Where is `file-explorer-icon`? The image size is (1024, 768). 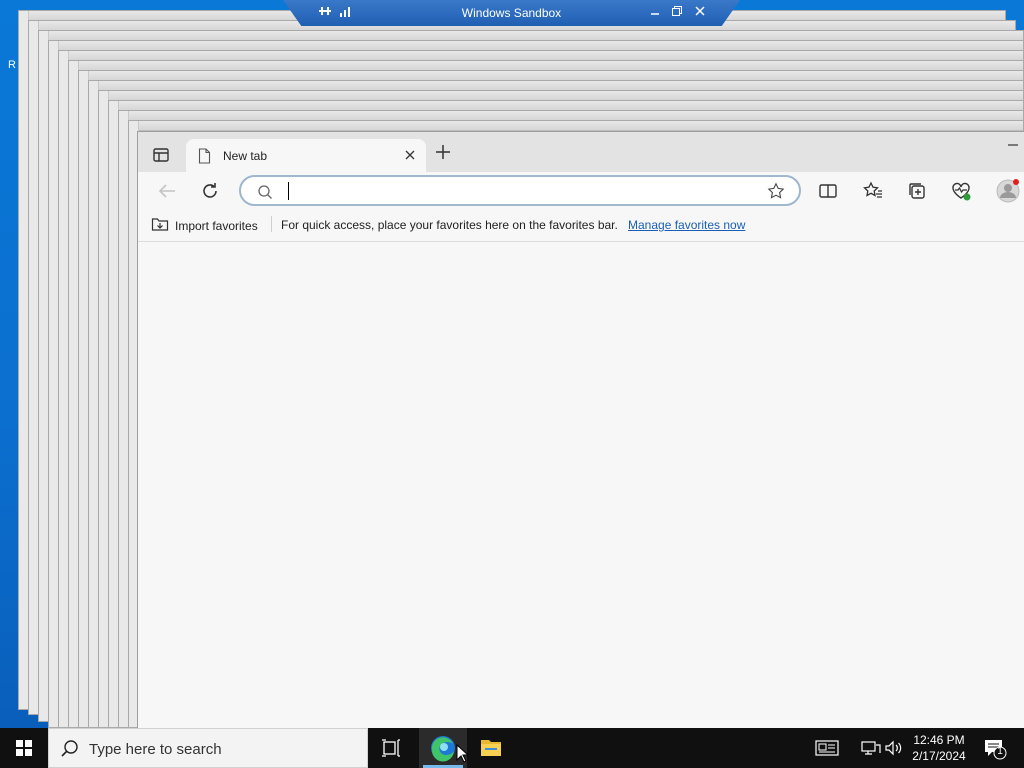
file-explorer-icon is located at coordinates (491, 748).